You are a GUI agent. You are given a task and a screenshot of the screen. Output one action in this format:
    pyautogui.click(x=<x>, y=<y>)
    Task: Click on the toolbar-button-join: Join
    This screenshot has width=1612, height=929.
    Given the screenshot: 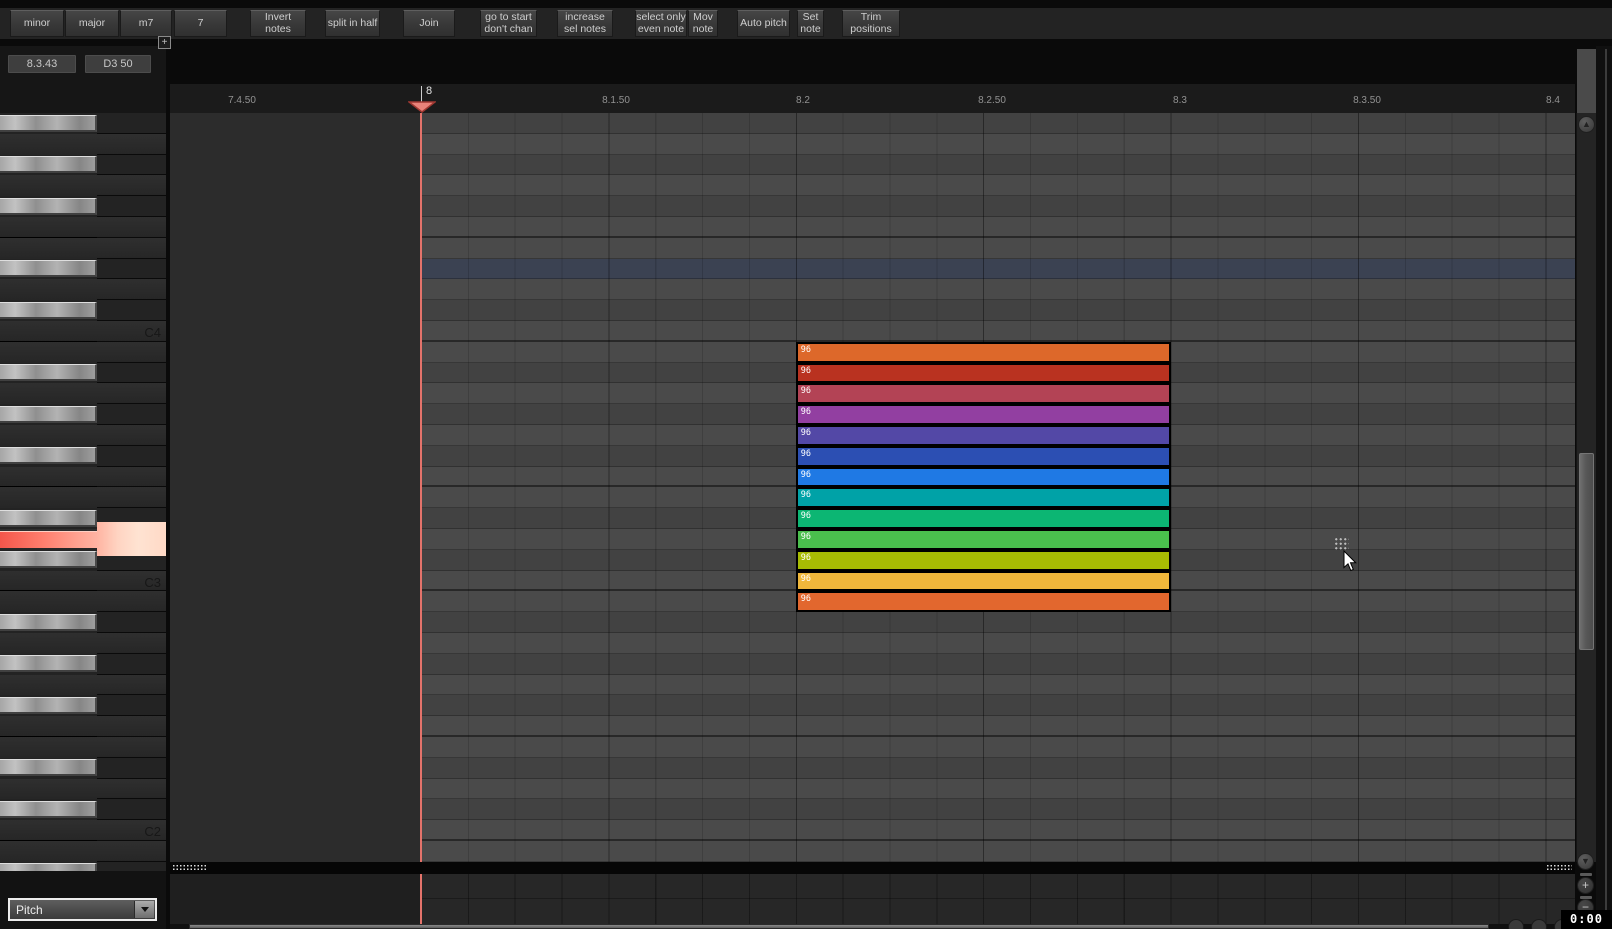 What is the action you would take?
    pyautogui.click(x=429, y=23)
    